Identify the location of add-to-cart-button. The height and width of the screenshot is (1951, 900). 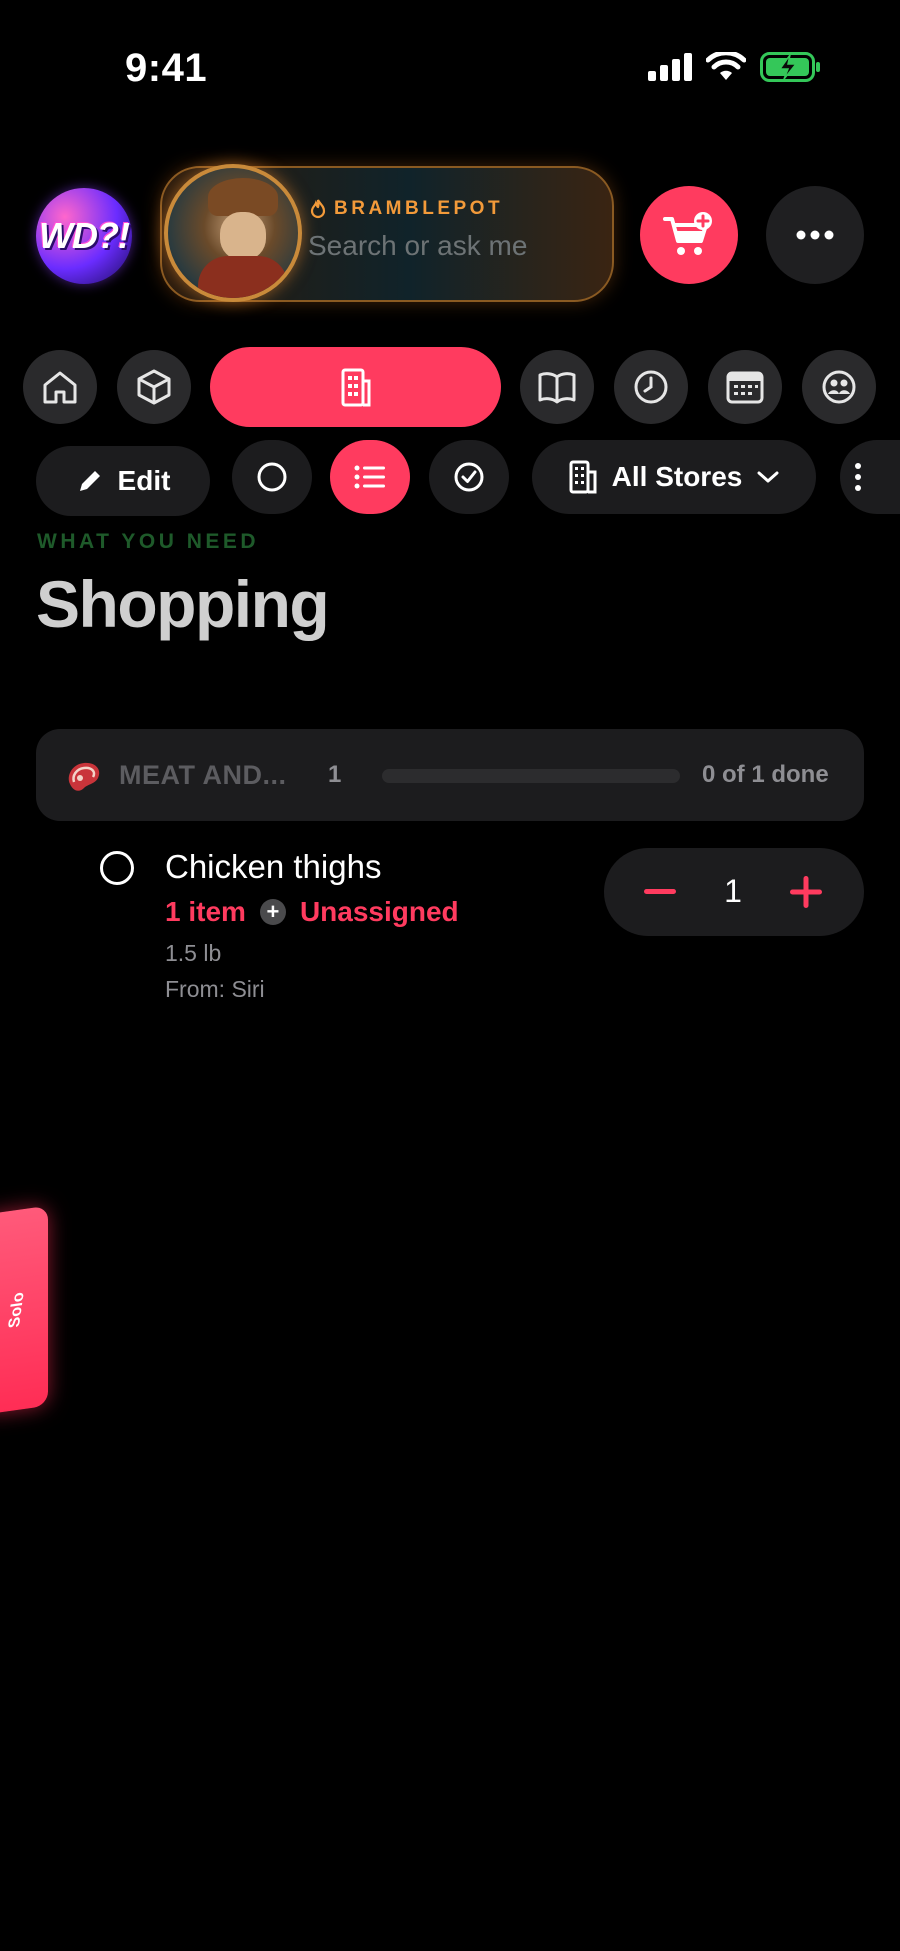
(689, 235).